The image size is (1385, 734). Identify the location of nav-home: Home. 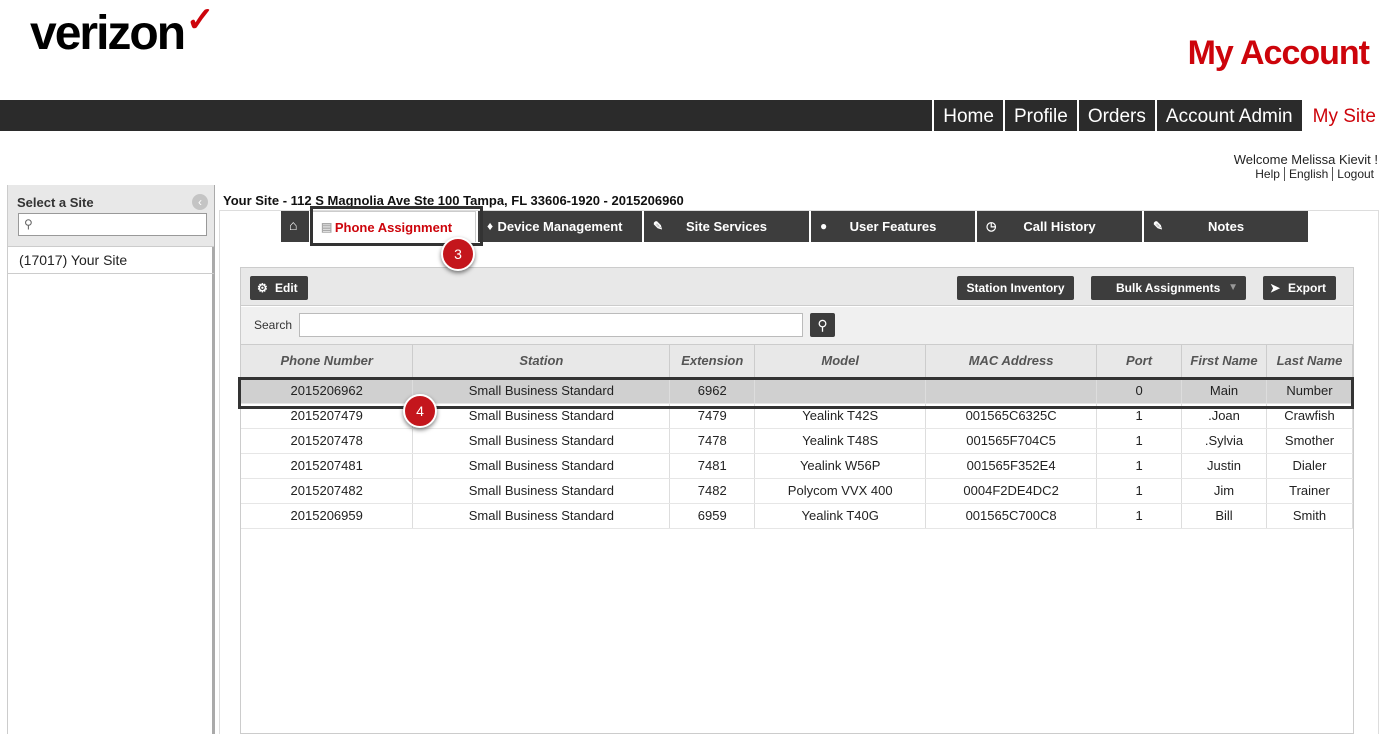
(967, 115).